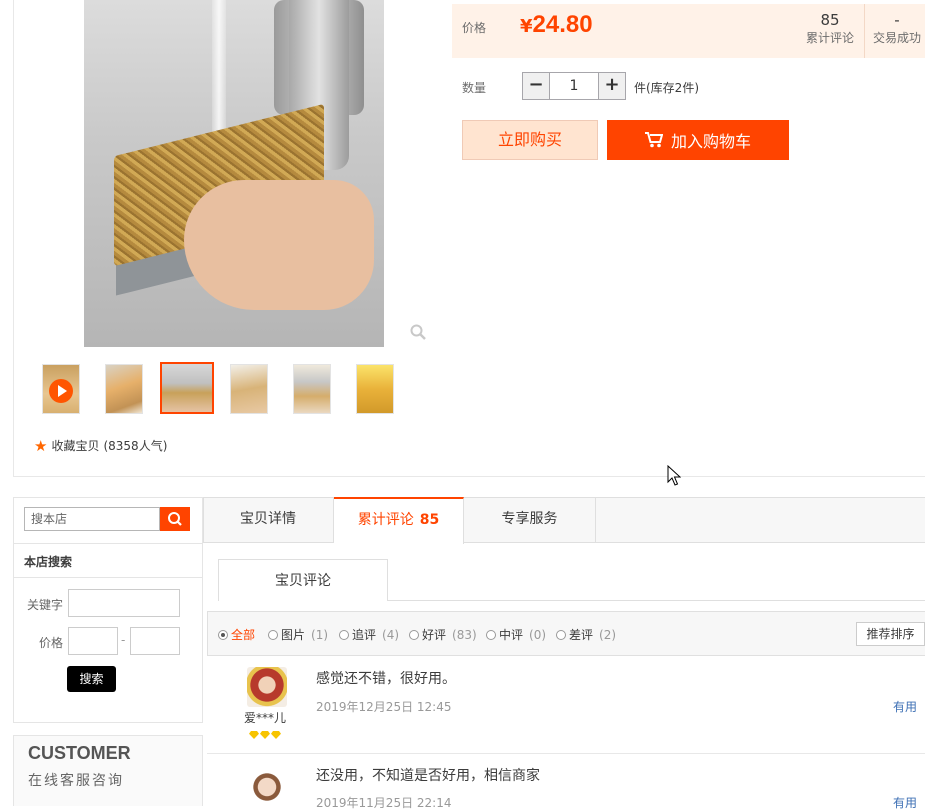 The image size is (925, 811). Describe the element at coordinates (474, 28) in the screenshot. I see `price-label: 价格` at that location.